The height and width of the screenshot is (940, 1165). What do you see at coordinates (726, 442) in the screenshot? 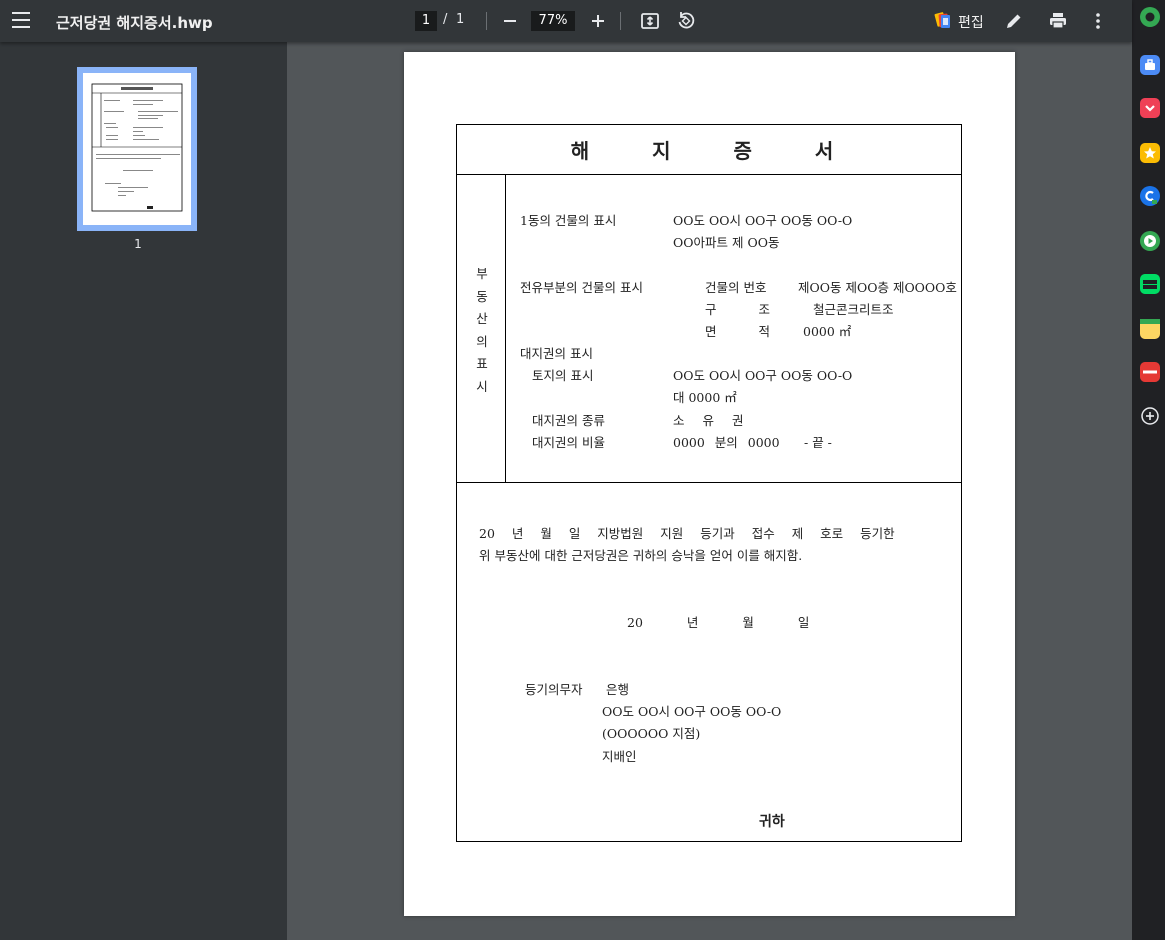
I see `right-ratio-value: 0000 분의 0000` at bounding box center [726, 442].